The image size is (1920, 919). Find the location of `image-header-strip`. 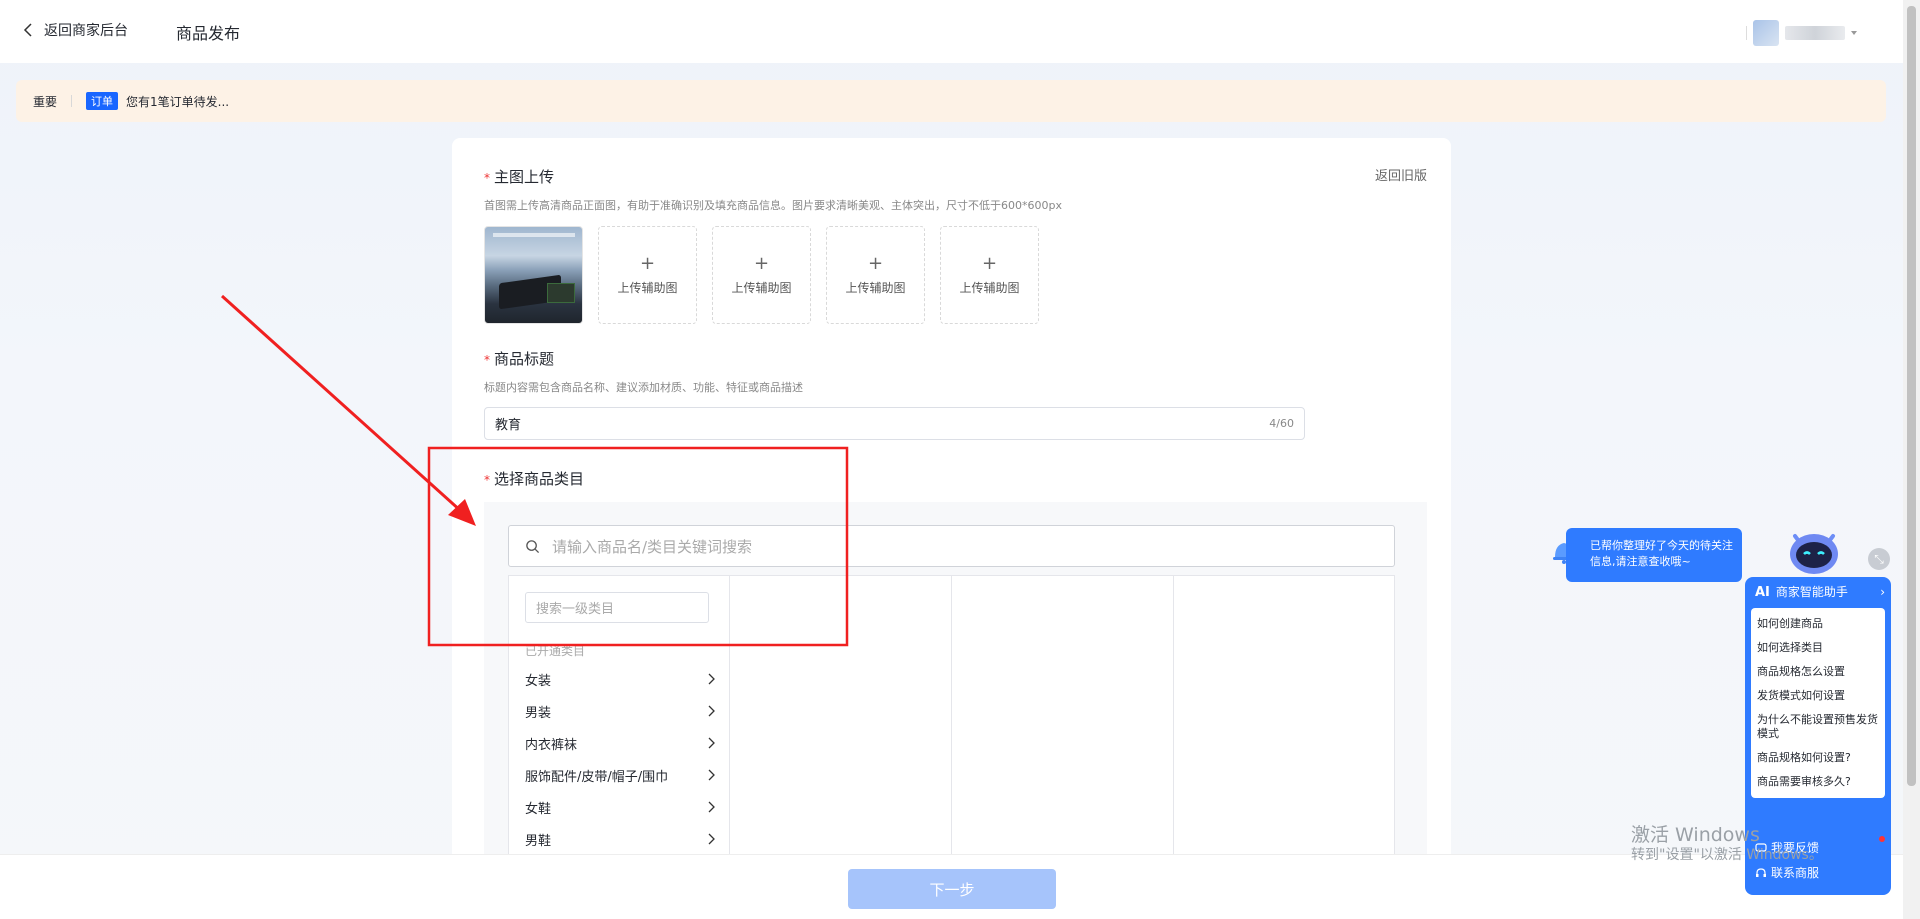

image-header-strip is located at coordinates (534, 235).